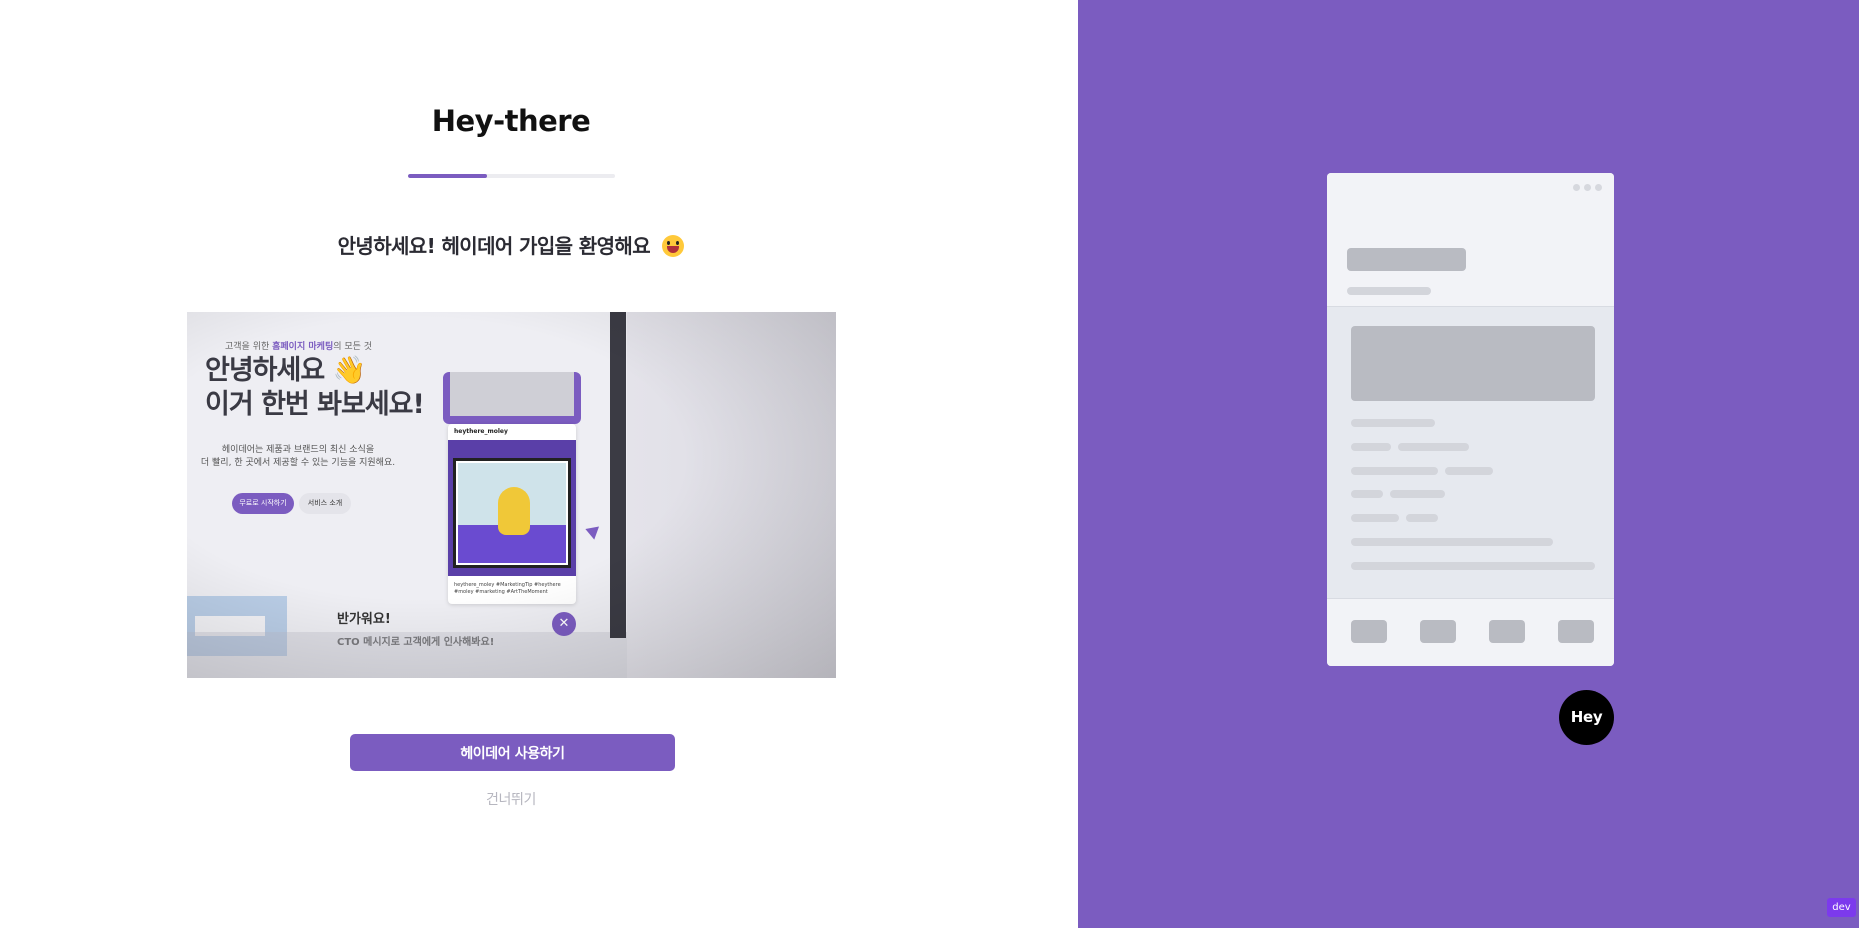 The image size is (1859, 928). Describe the element at coordinates (1470, 632) in the screenshot. I see `mockup-footer` at that location.